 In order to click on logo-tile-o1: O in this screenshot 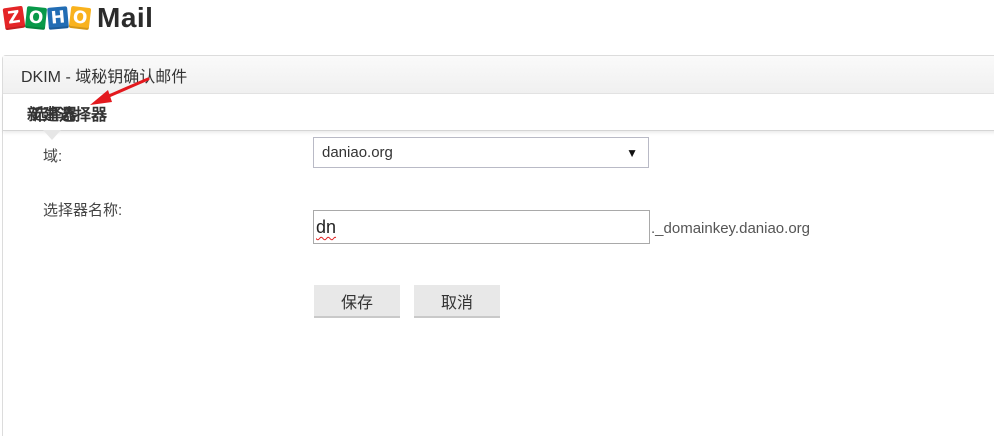, I will do `click(36, 18)`.